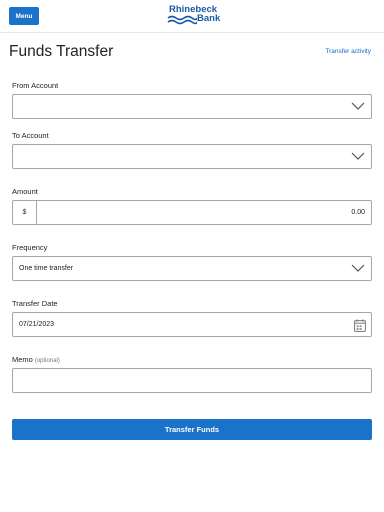  Describe the element at coordinates (192, 429) in the screenshot. I see `transfer-funds-button: Transfer Funds` at that location.